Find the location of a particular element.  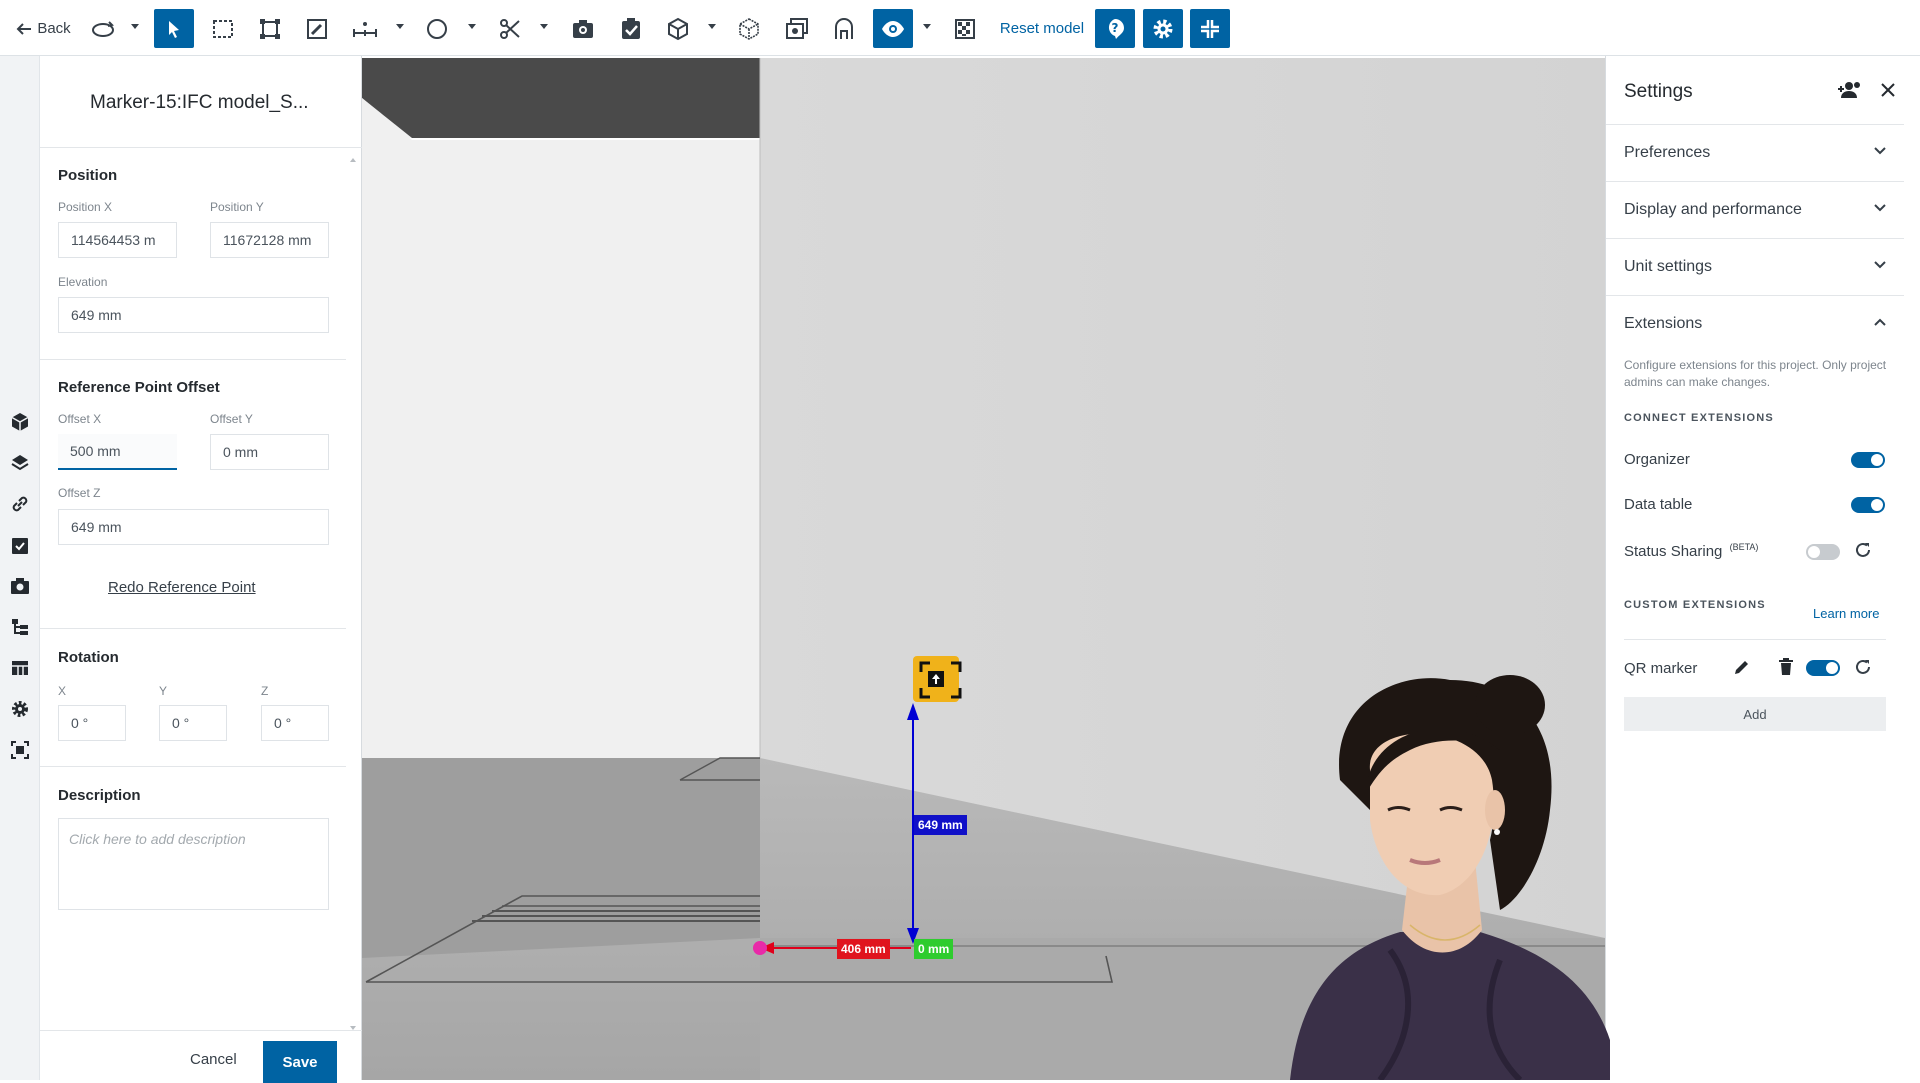

ghost-mode-button is located at coordinates (749, 28).